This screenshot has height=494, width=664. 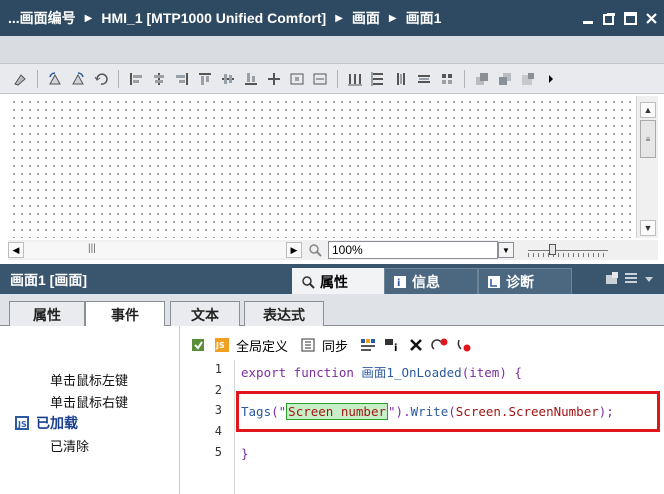 What do you see at coordinates (89, 401) in the screenshot?
I see `event-item-right-click: 单击鼠标右键` at bounding box center [89, 401].